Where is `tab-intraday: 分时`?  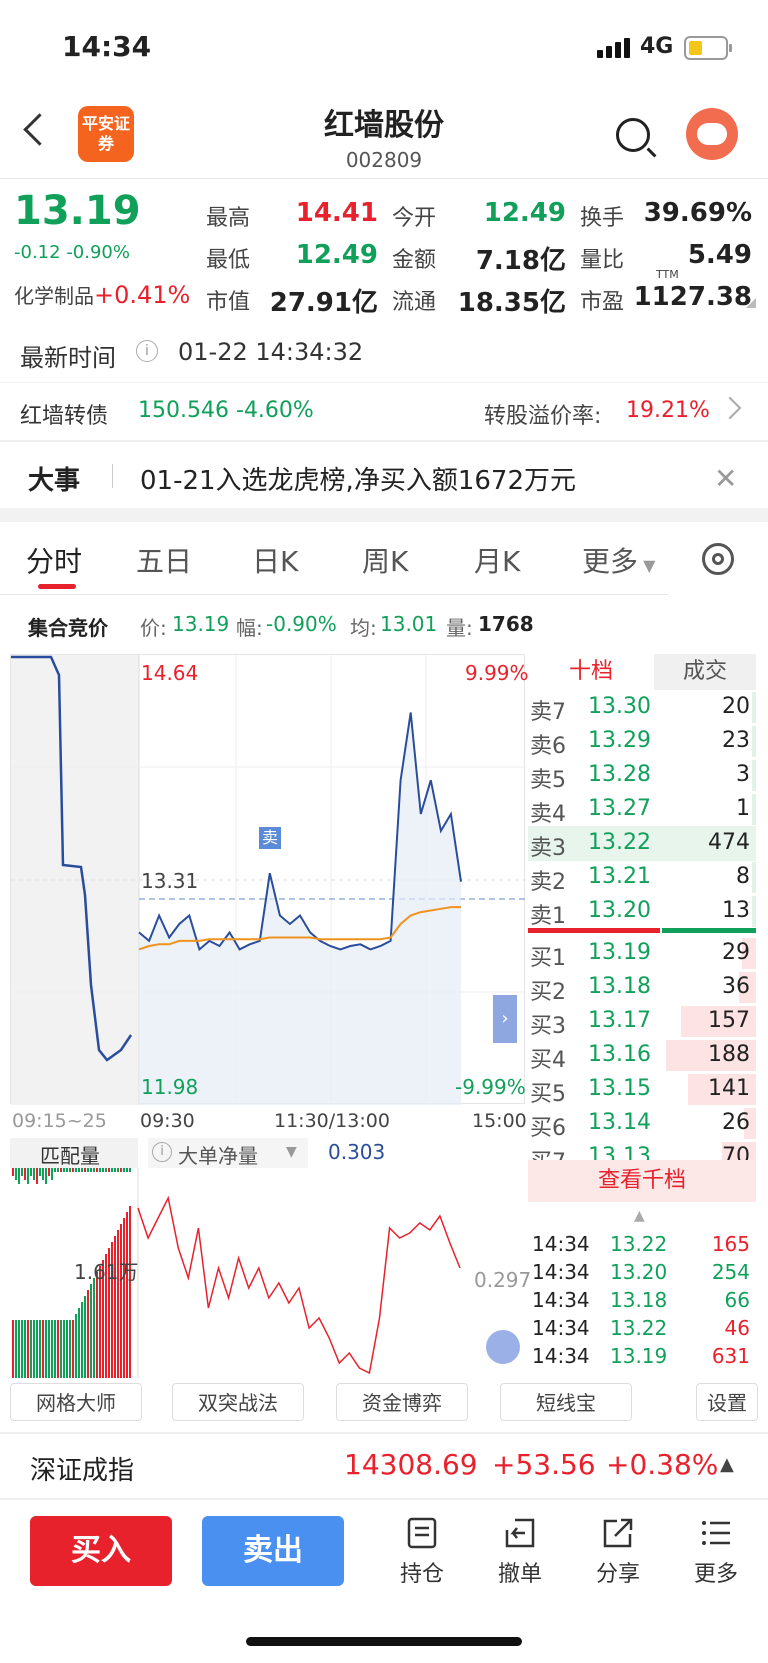 tab-intraday: 分时 is located at coordinates (54, 560).